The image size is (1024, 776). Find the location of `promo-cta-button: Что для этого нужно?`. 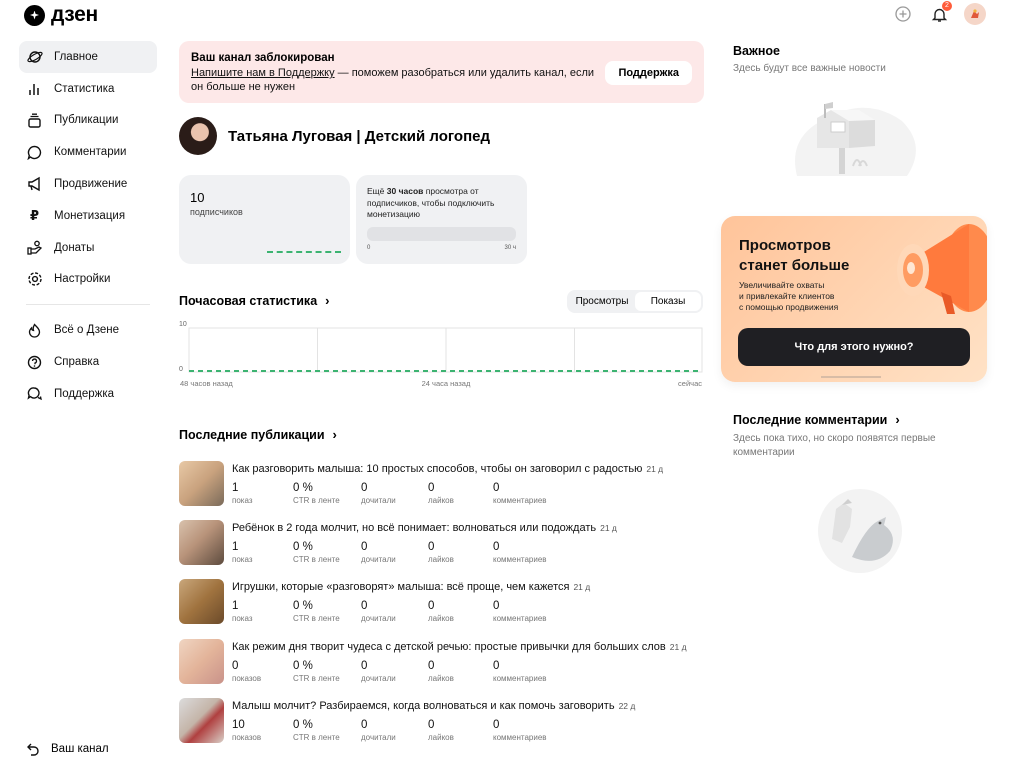

promo-cta-button: Что для этого нужно? is located at coordinates (854, 347).